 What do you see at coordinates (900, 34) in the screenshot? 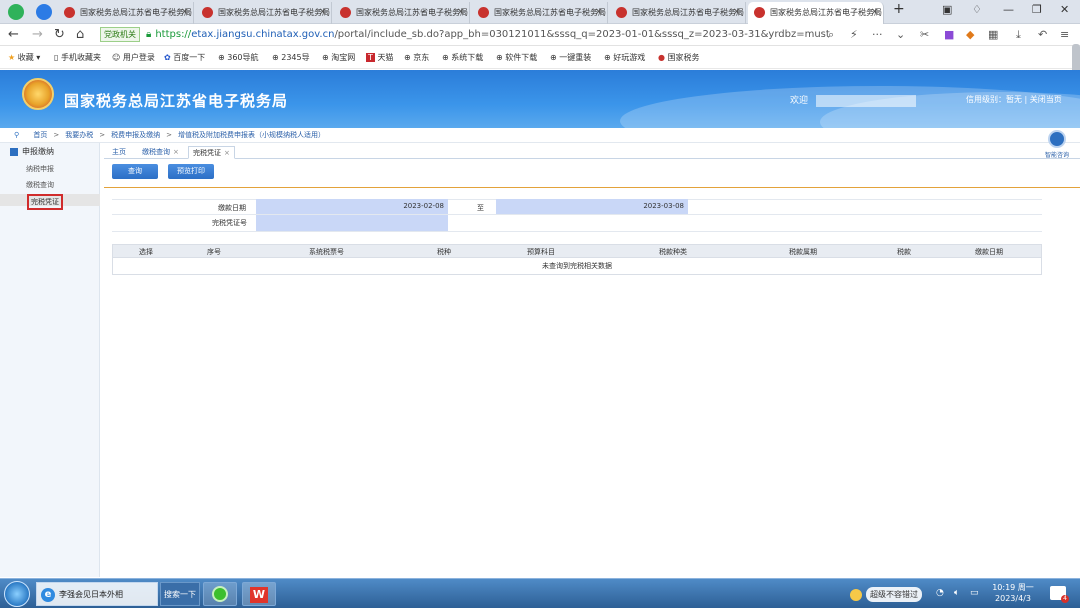
I see `chevron-down-icon: ⌄` at bounding box center [900, 34].